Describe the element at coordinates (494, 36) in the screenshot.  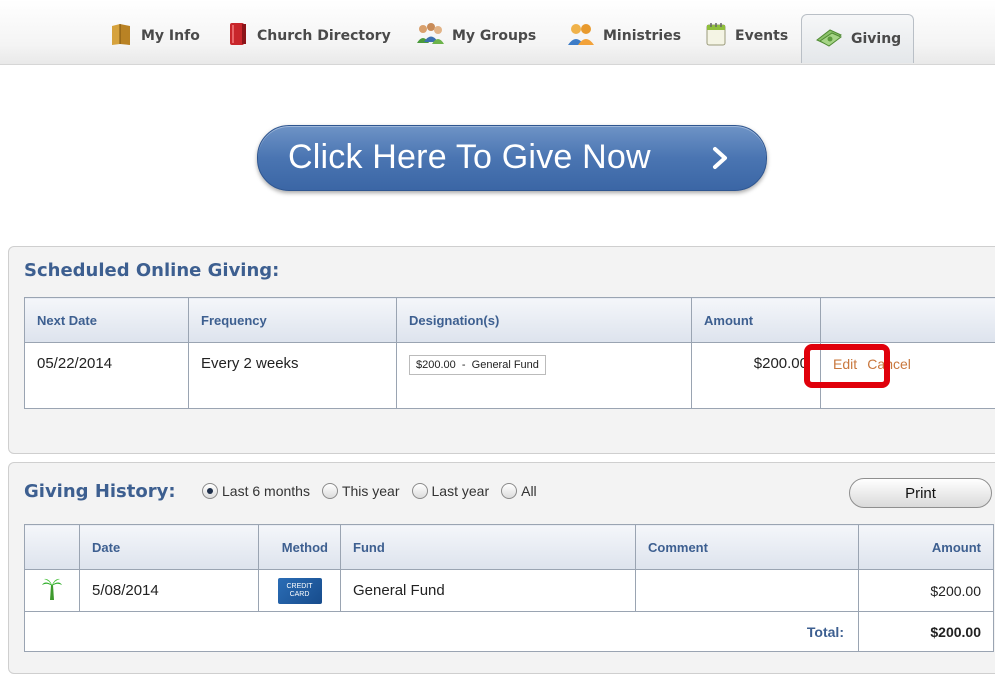
I see `tab-label: My Groups` at that location.